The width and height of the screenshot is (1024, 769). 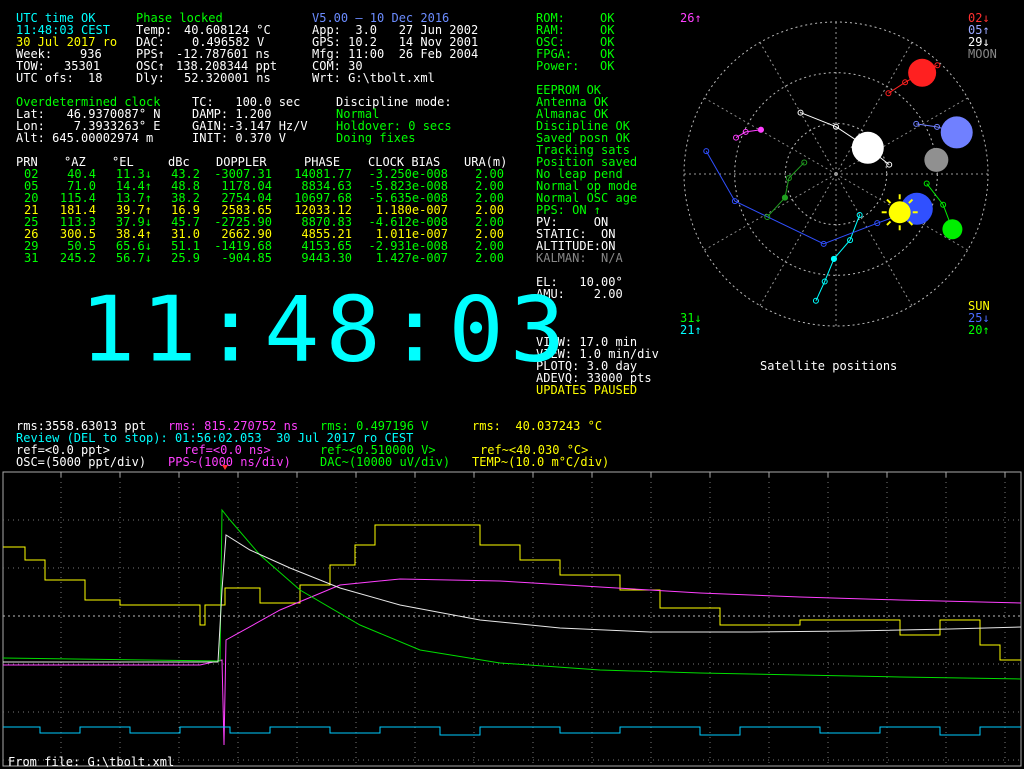 I want to click on discipline-fixes: Doing fixes, so click(x=376, y=138).